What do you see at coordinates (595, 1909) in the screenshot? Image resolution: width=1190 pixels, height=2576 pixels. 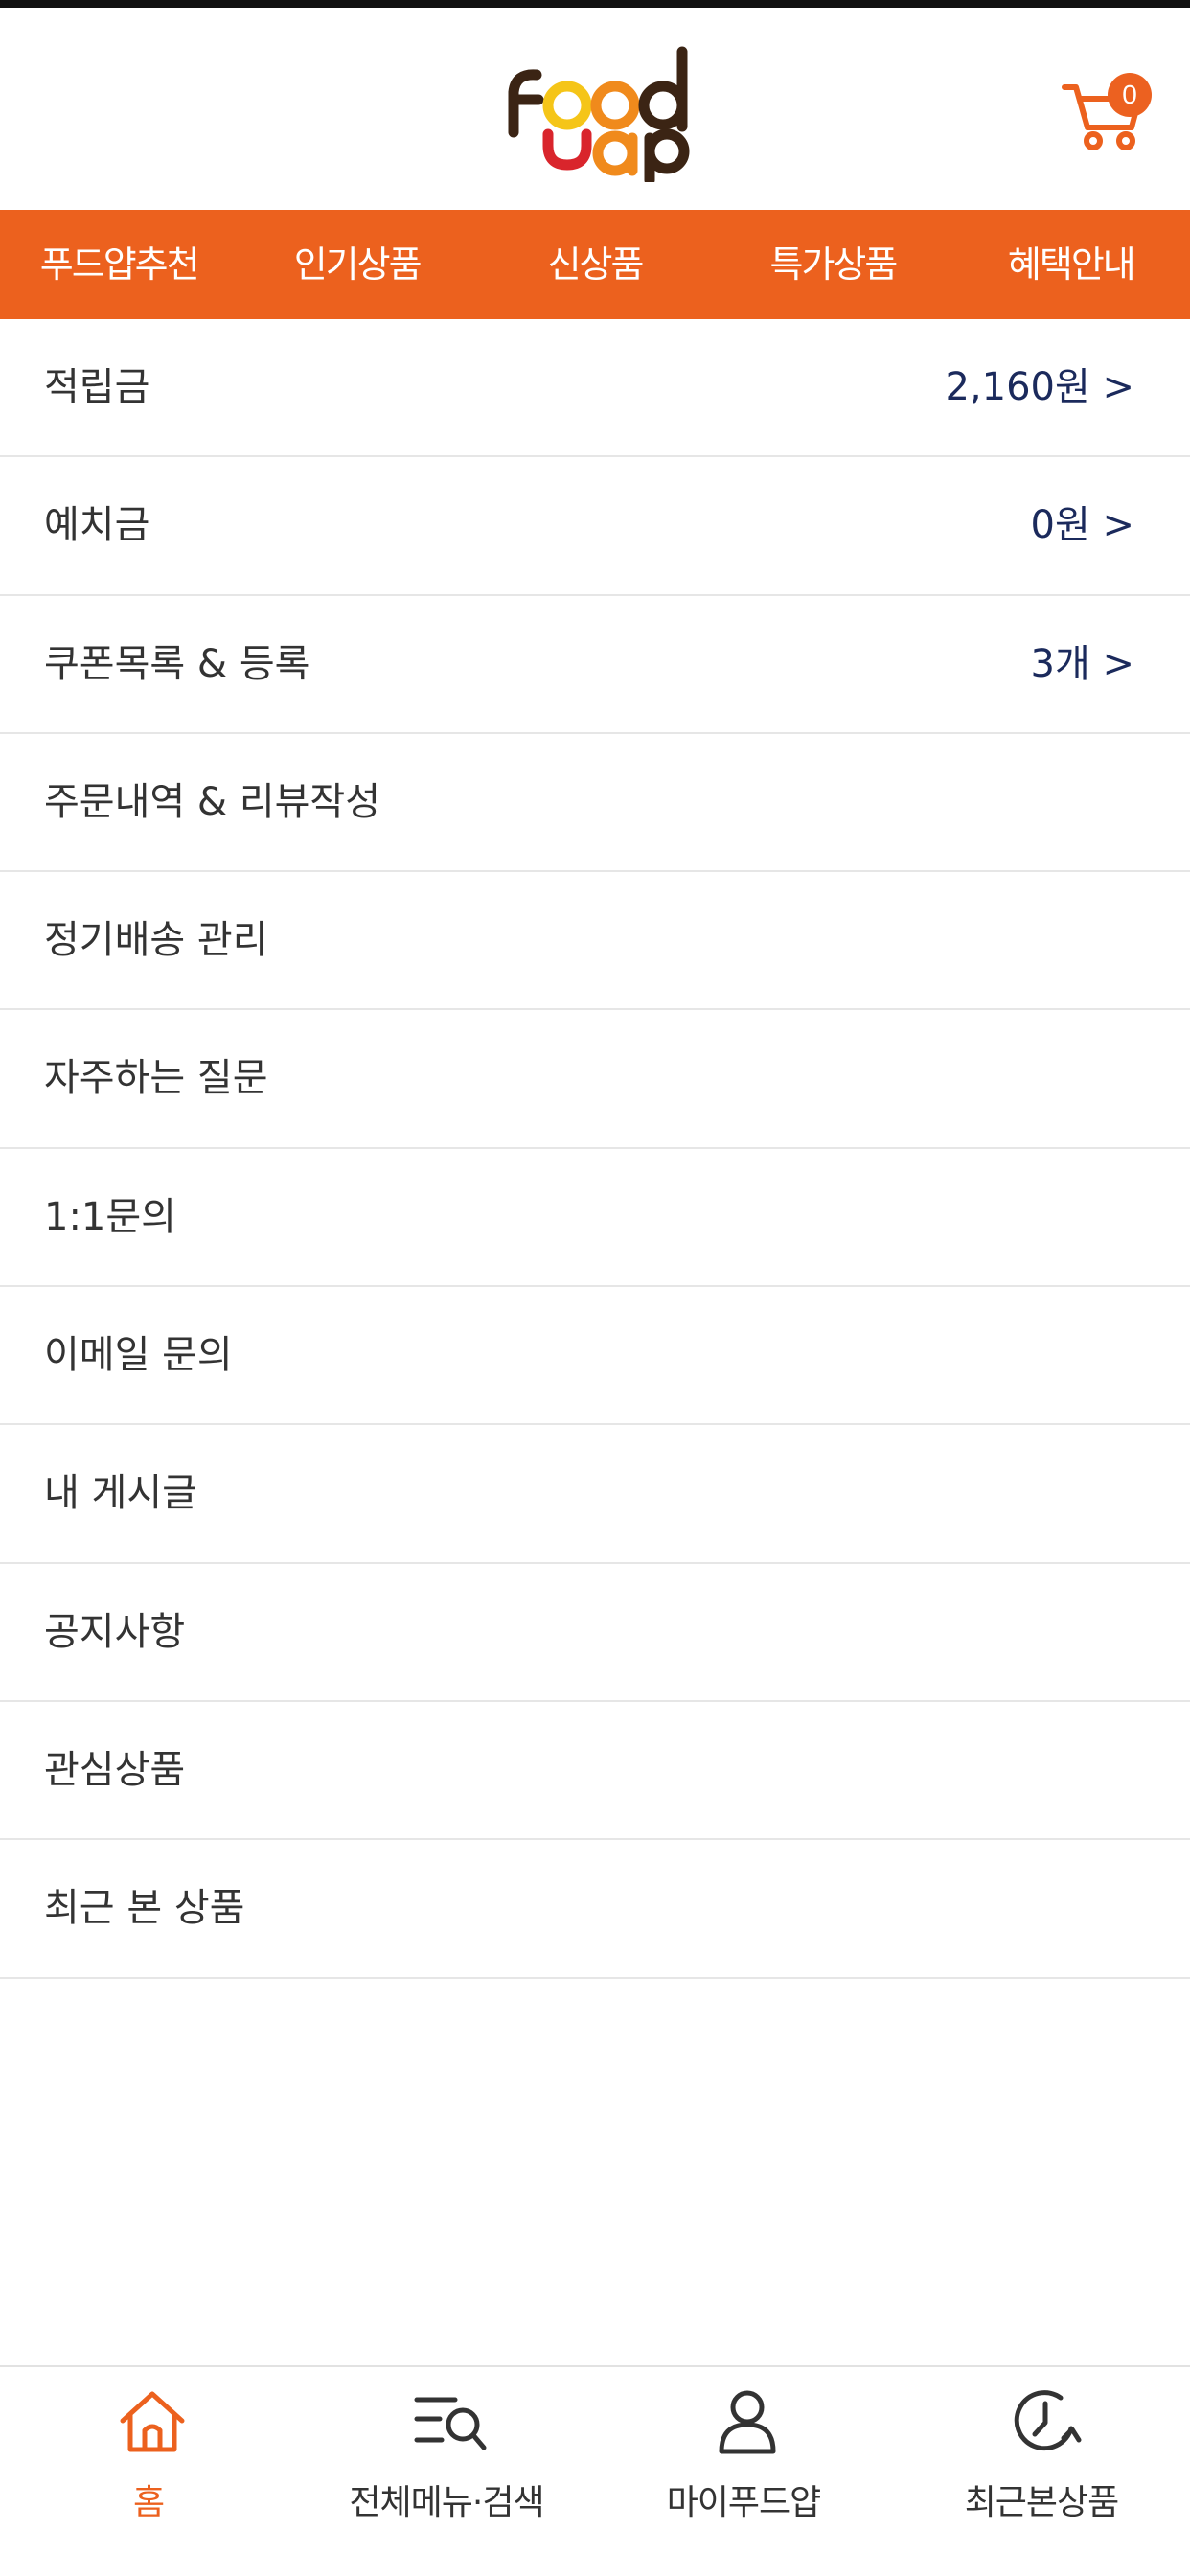 I see `menu-item-recently-viewed: 최근 본 상품` at bounding box center [595, 1909].